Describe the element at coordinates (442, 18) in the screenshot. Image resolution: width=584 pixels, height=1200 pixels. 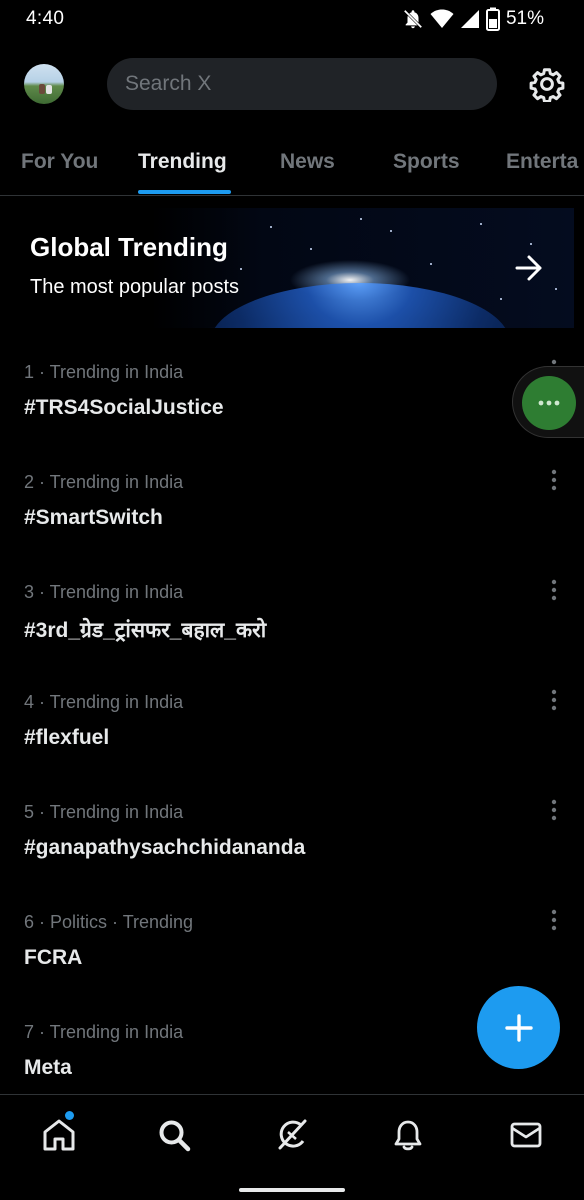
I see `wifi-icon` at that location.